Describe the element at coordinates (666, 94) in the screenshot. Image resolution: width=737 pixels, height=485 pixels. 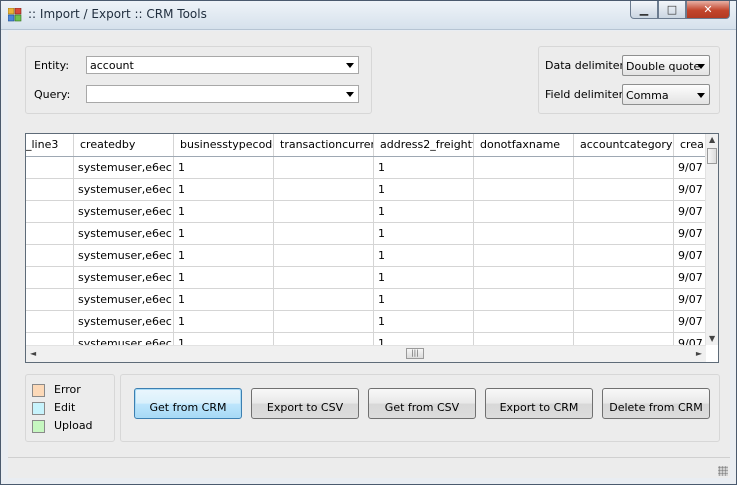
I see `field-delimiter-dropdown: Comma` at that location.